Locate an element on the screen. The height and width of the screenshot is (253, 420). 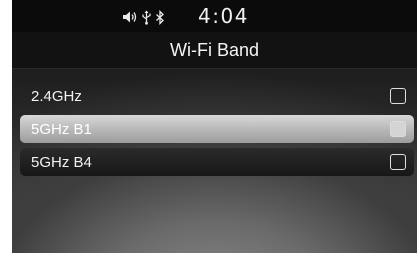
option-2-4ghz: 2.4GHz is located at coordinates (217, 96).